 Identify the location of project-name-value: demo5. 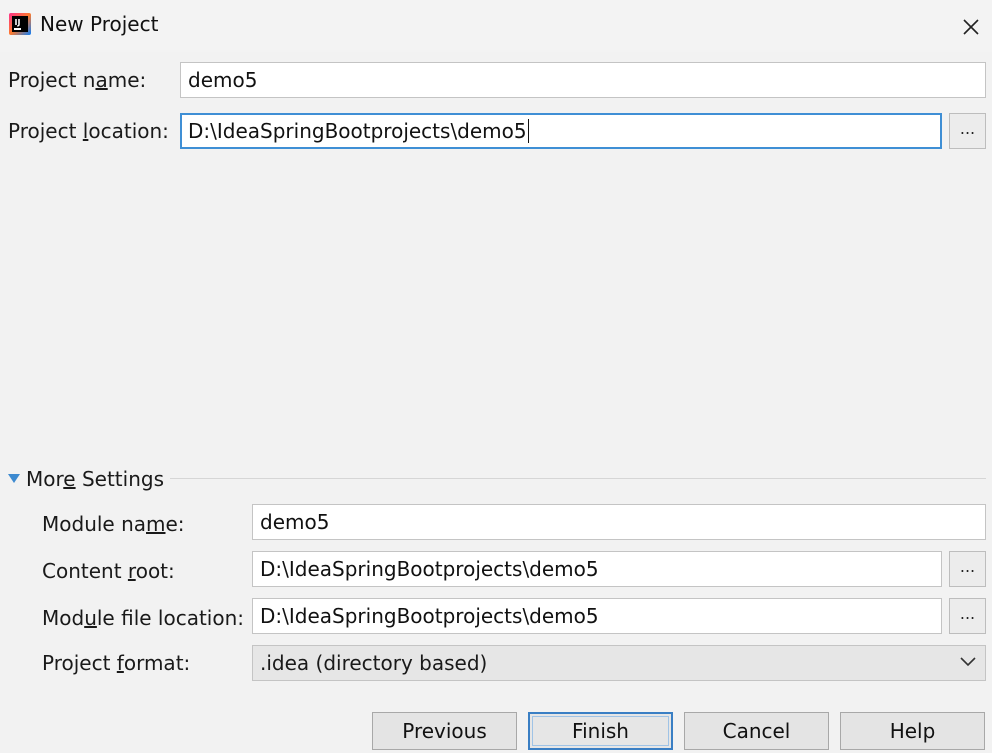
(223, 80).